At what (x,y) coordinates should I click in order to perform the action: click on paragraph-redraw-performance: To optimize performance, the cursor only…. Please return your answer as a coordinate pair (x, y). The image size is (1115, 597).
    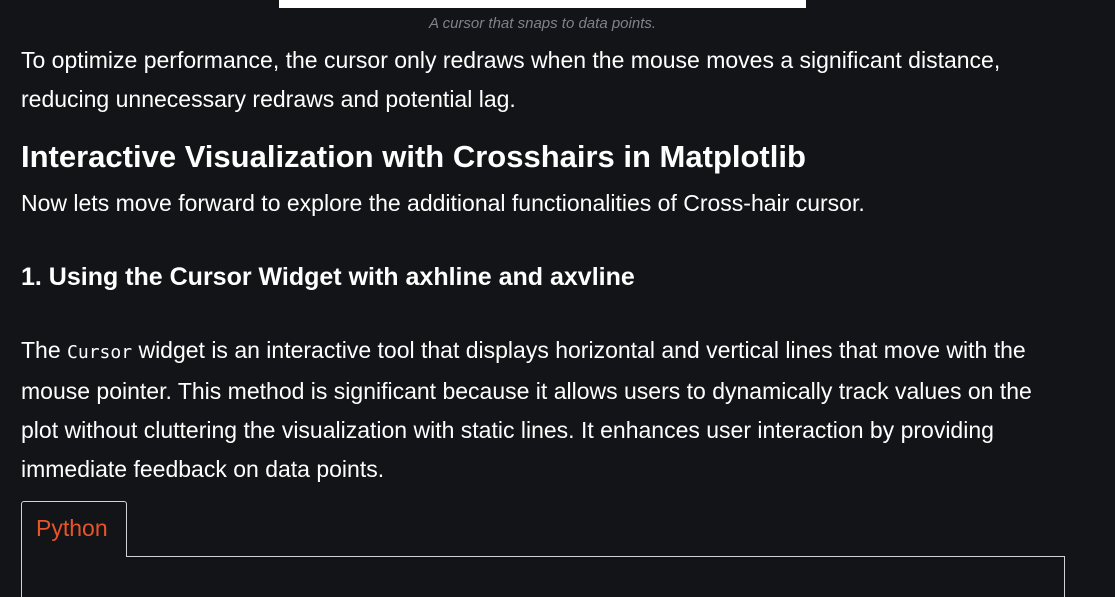
    Looking at the image, I should click on (511, 79).